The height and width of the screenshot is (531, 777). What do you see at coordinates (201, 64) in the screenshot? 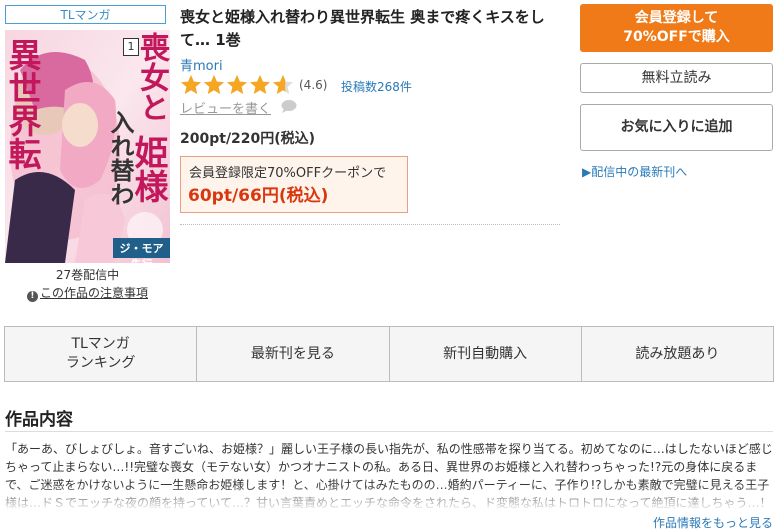
I see `author-link: 青mori` at bounding box center [201, 64].